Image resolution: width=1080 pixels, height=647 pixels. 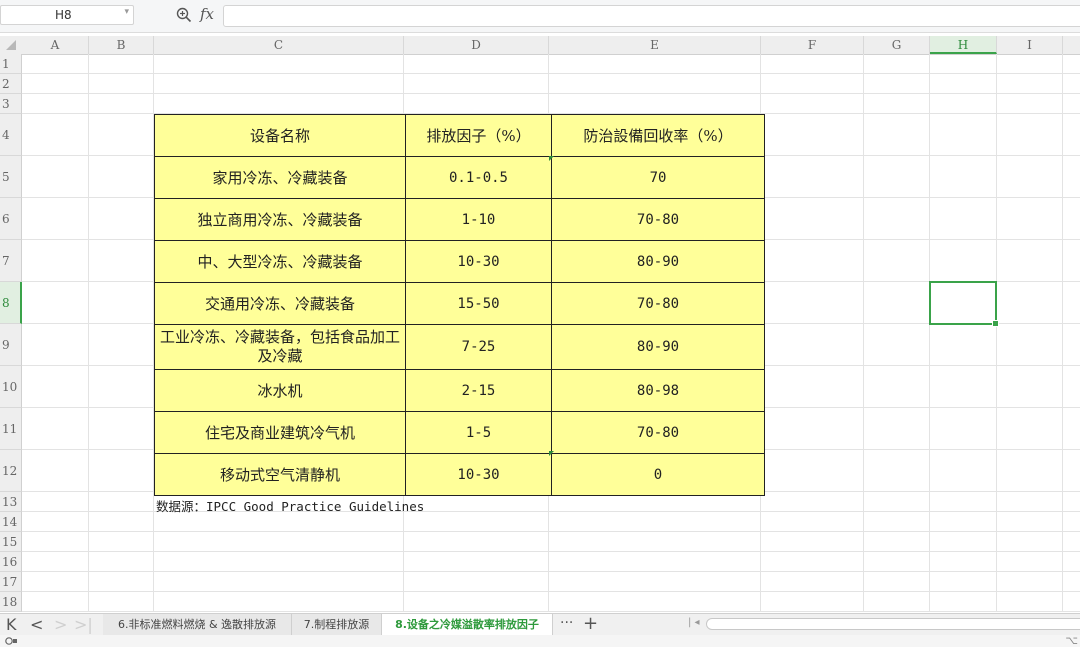 I want to click on row-header-5: 5, so click(x=11, y=177).